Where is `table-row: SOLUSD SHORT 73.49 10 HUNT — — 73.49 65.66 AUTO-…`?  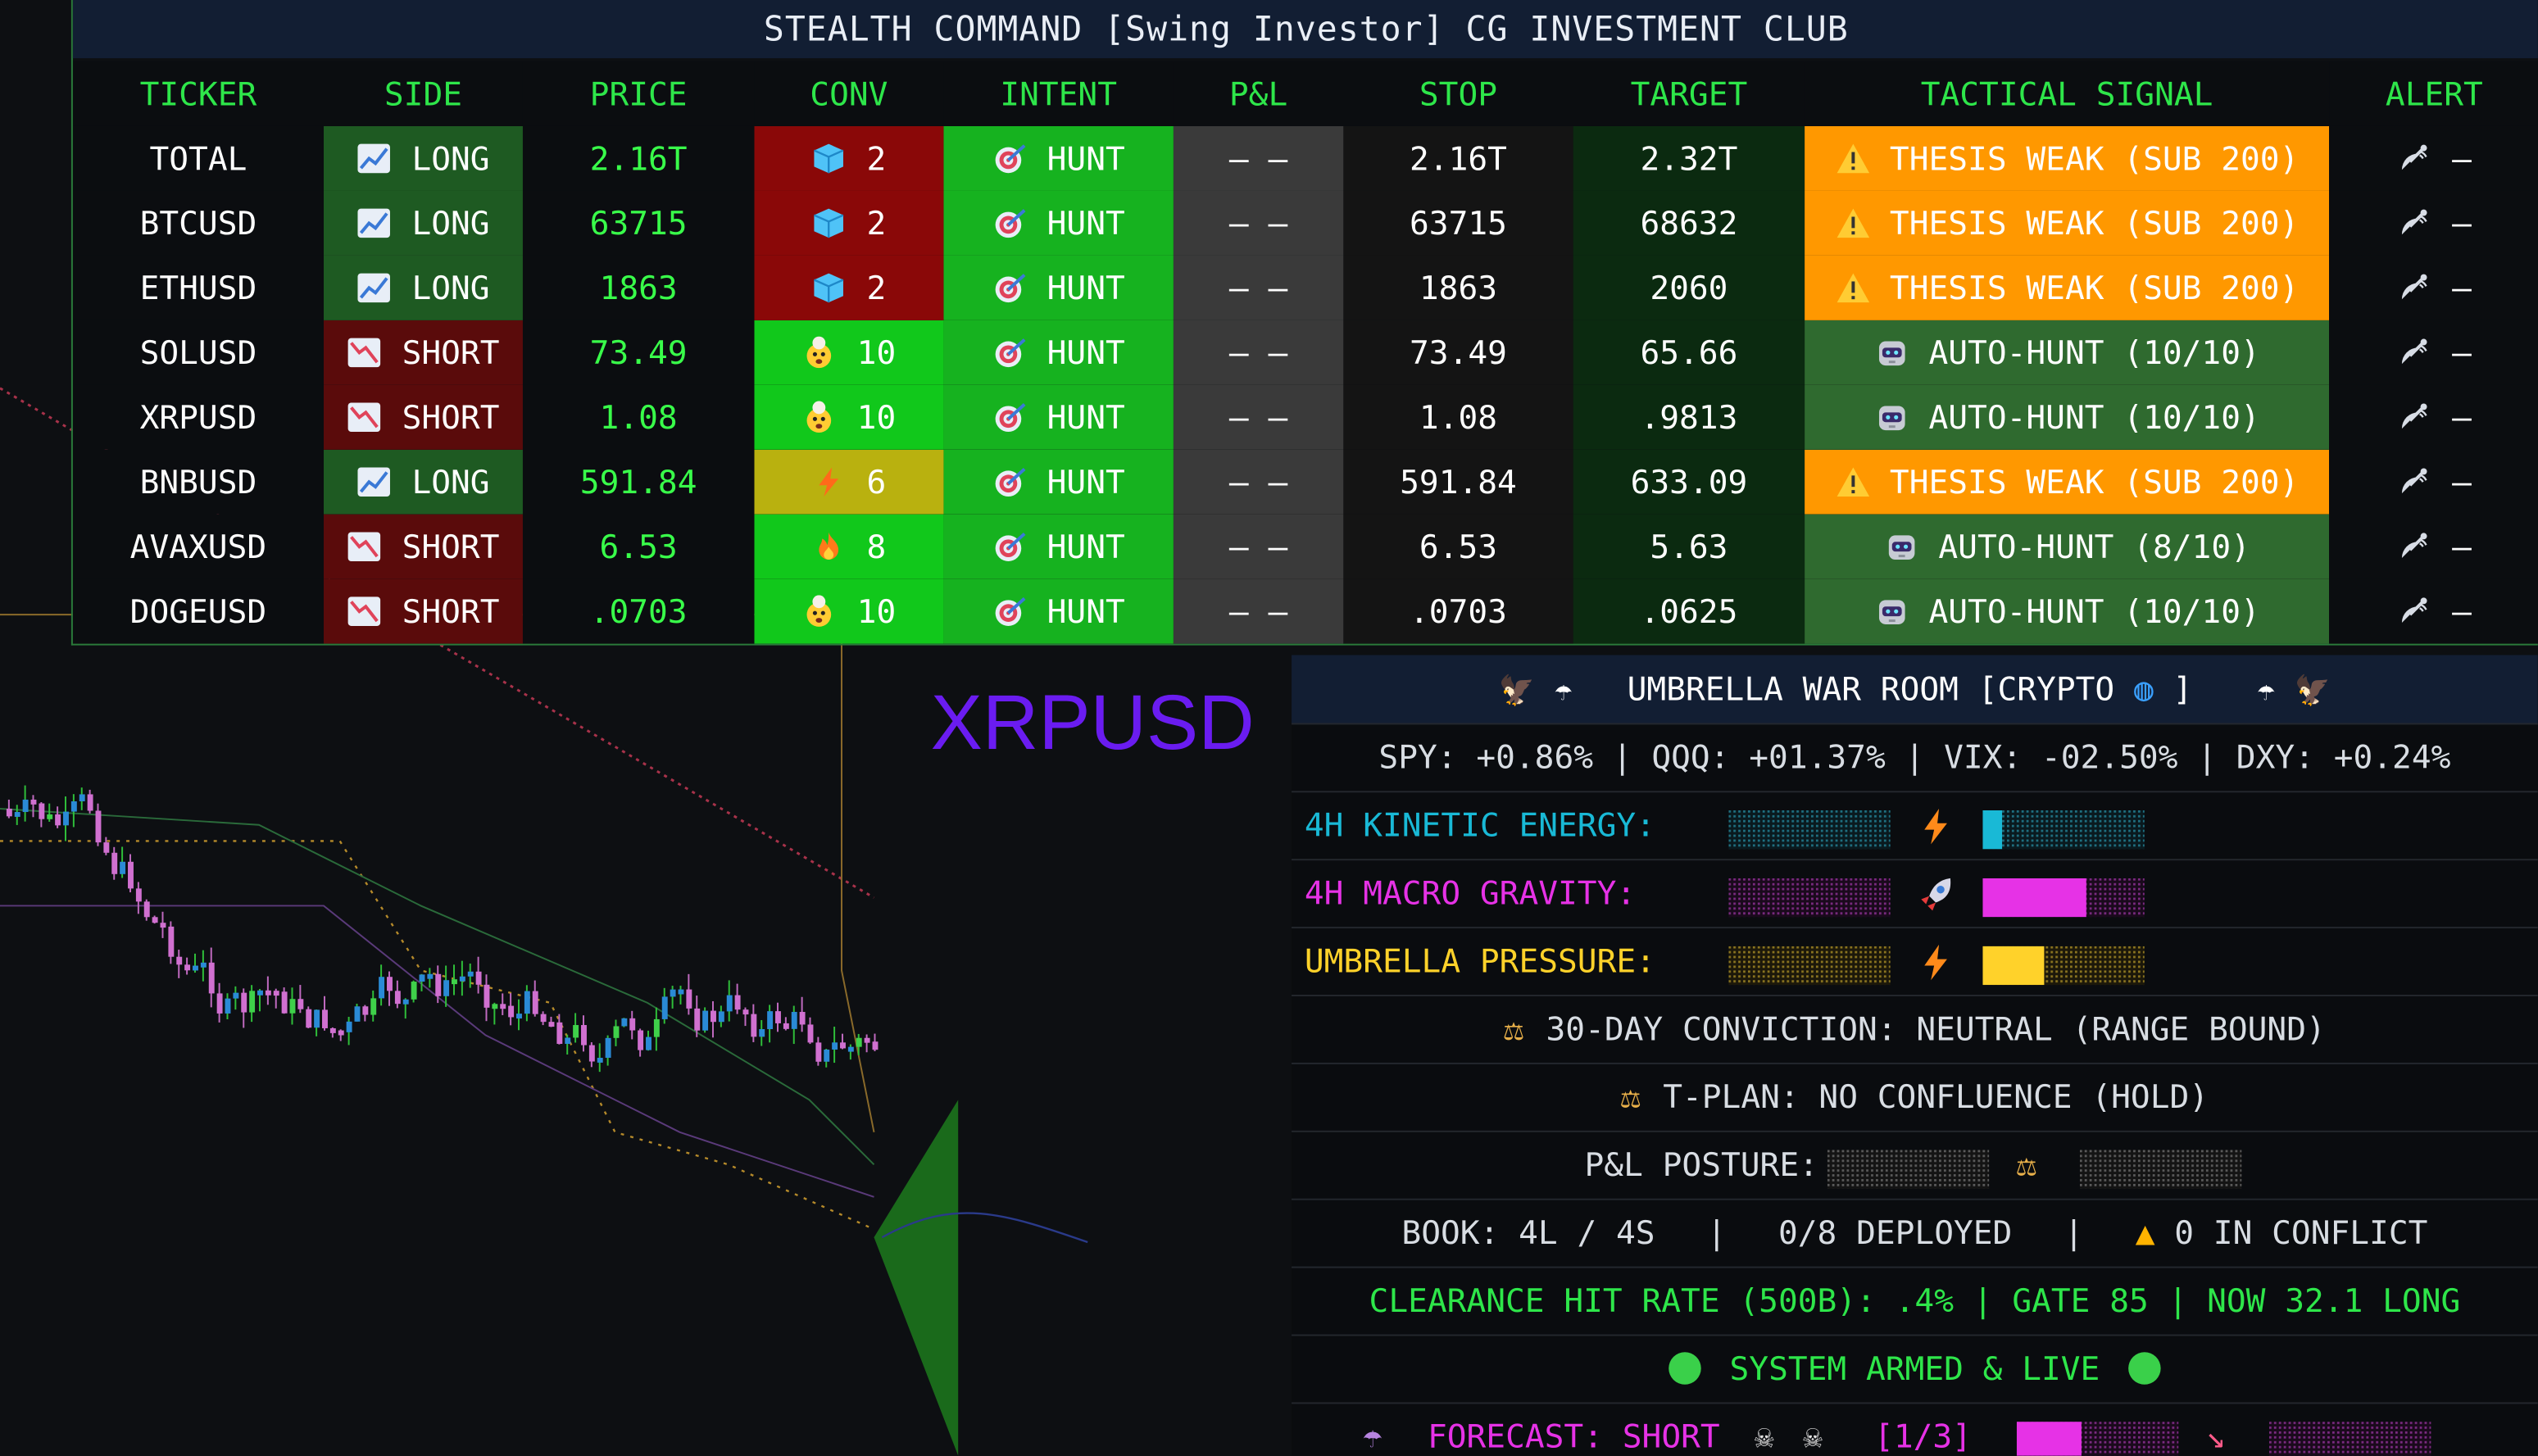 table-row: SOLUSD SHORT 73.49 10 HUNT — — 73.49 65.66 AUTO-… is located at coordinates (1305, 353).